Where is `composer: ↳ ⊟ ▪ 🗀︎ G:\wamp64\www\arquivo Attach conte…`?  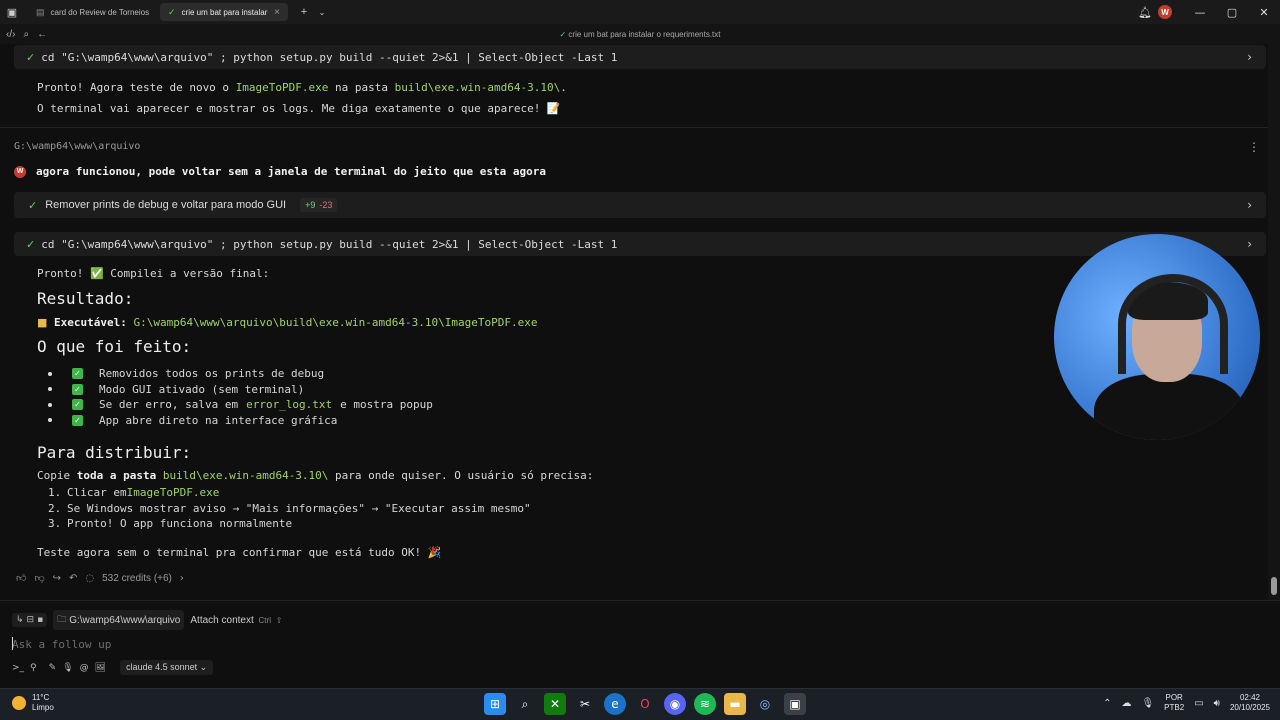 composer: ↳ ⊟ ▪ 🗀︎ G:\wamp64\www\arquivo Attach conte… is located at coordinates (640, 642).